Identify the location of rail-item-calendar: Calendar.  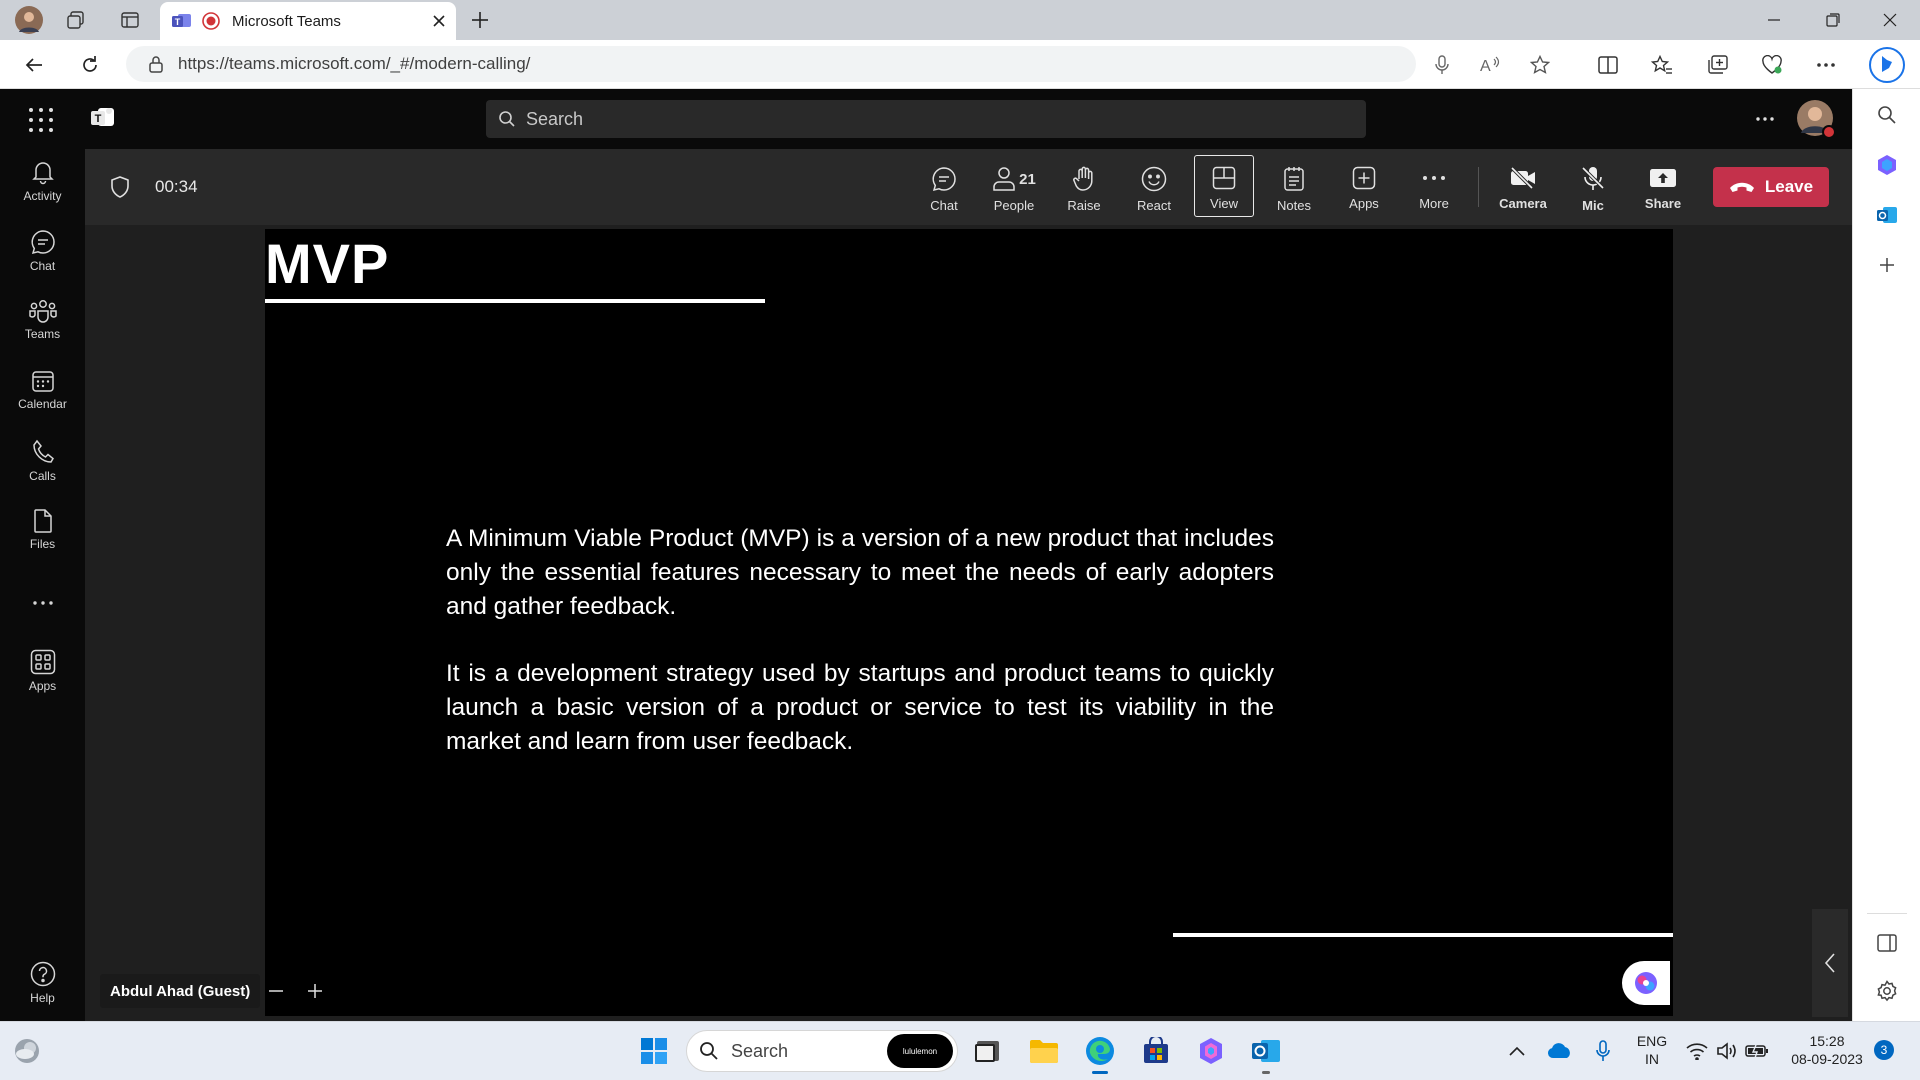
(42, 399).